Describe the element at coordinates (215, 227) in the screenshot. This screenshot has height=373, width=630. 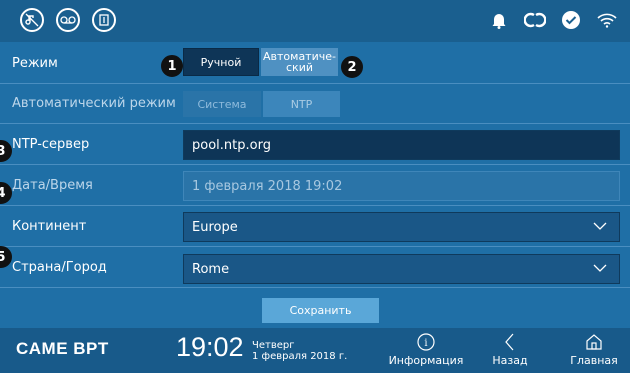
I see `continent-value: Europe` at that location.